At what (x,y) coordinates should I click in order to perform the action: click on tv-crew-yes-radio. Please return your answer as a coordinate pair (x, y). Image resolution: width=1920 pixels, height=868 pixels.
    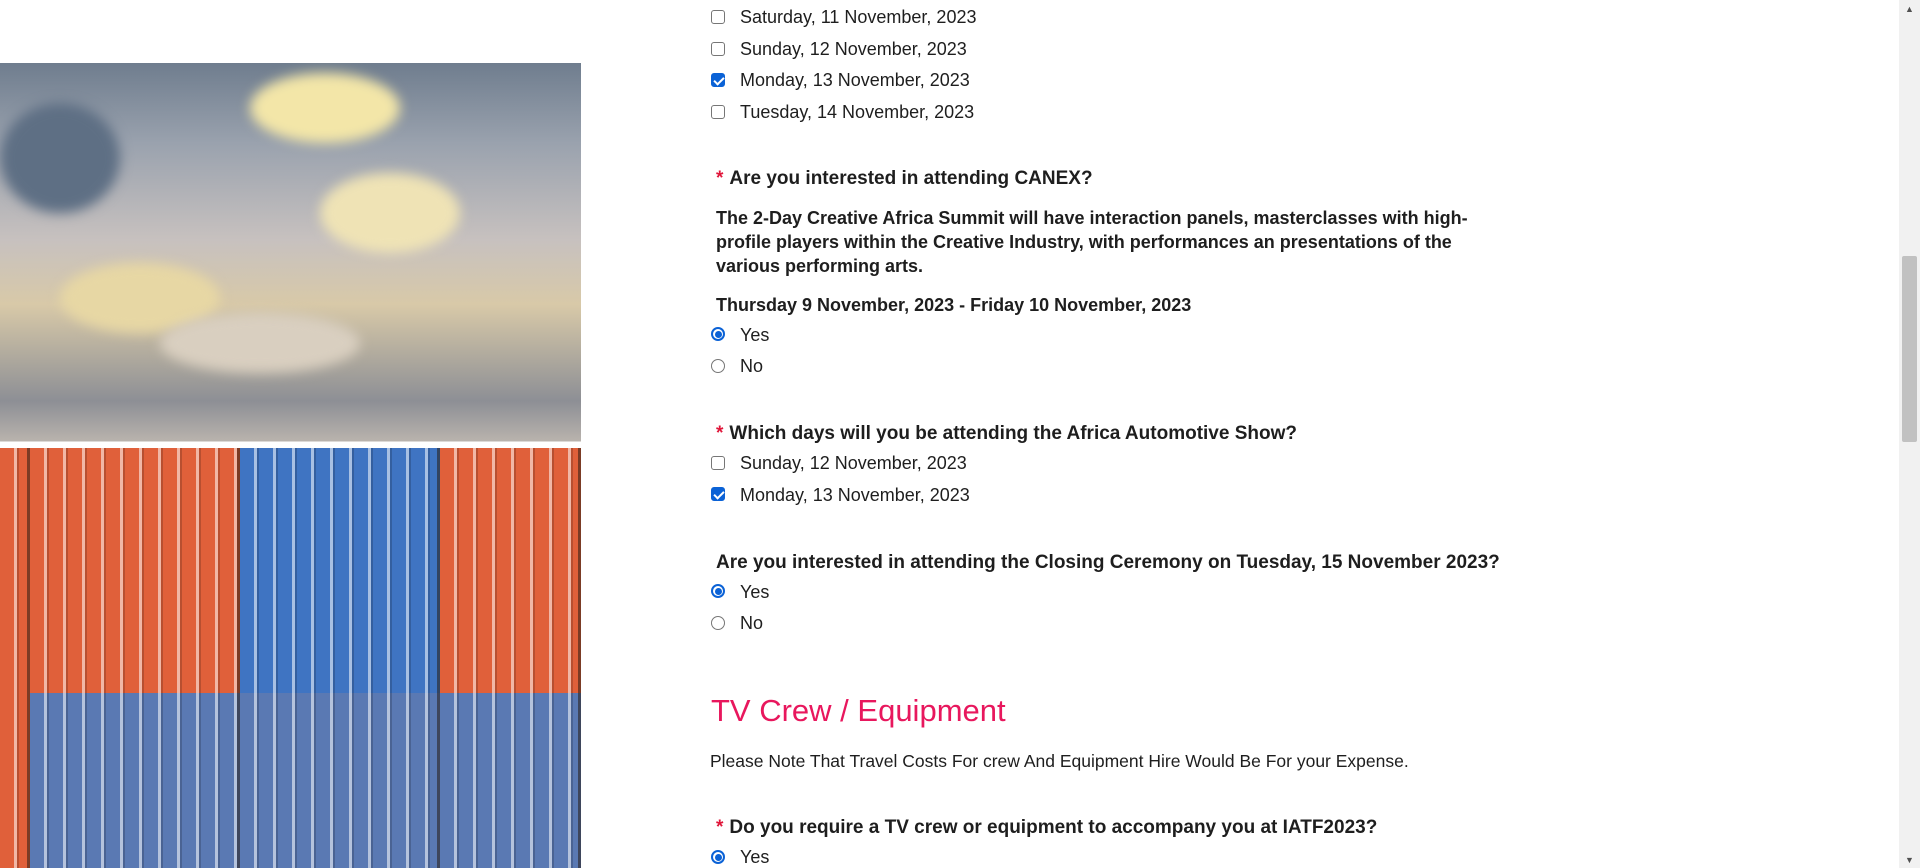
    Looking at the image, I should click on (718, 857).